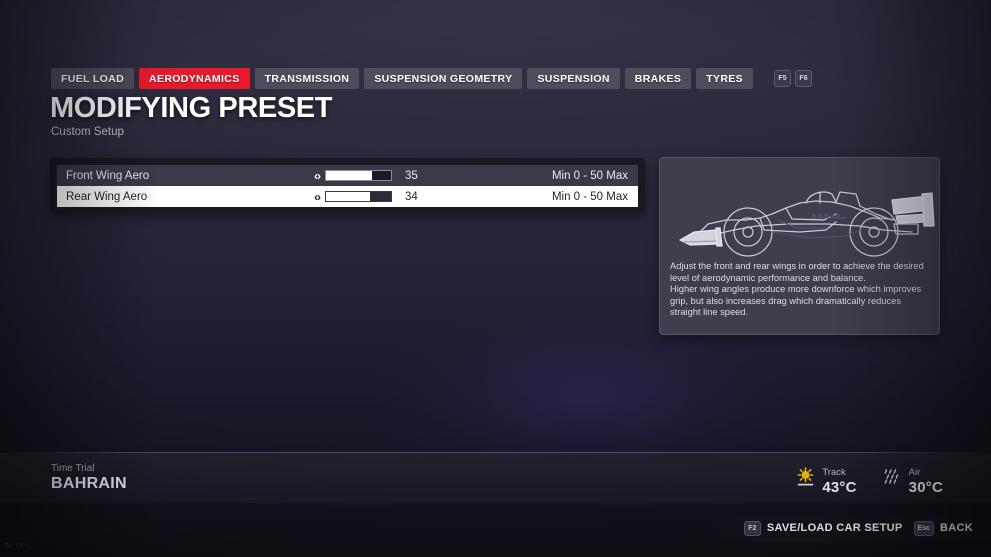 This screenshot has width=991, height=557. Describe the element at coordinates (87, 132) in the screenshot. I see `page-subtitle: Custom Setup` at that location.